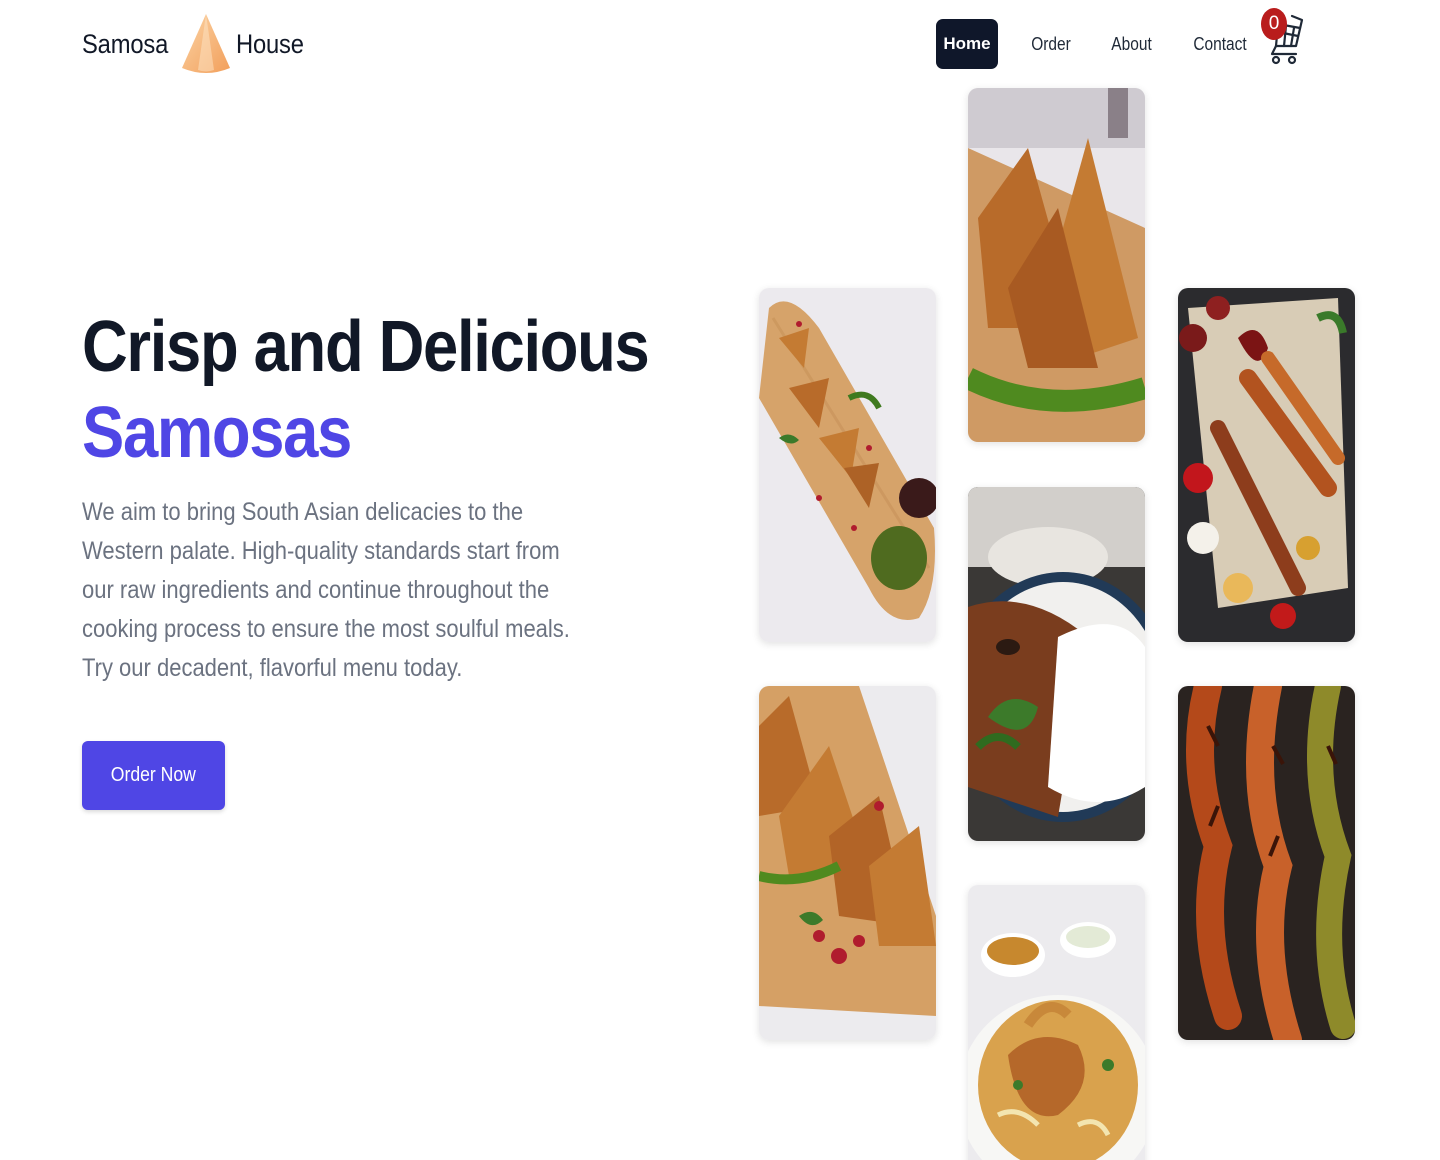 The height and width of the screenshot is (1160, 1440). I want to click on main-nav: Home Order About Contact, so click(1099, 44).